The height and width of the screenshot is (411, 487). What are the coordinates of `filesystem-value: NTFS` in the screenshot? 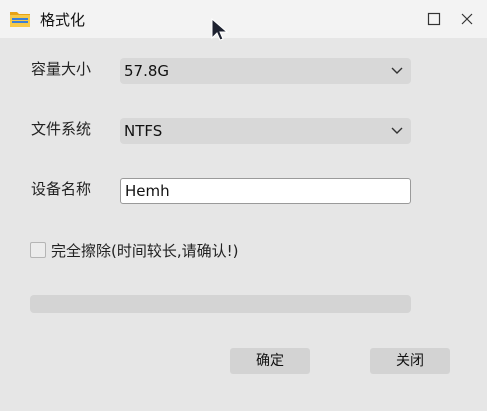 It's located at (143, 131).